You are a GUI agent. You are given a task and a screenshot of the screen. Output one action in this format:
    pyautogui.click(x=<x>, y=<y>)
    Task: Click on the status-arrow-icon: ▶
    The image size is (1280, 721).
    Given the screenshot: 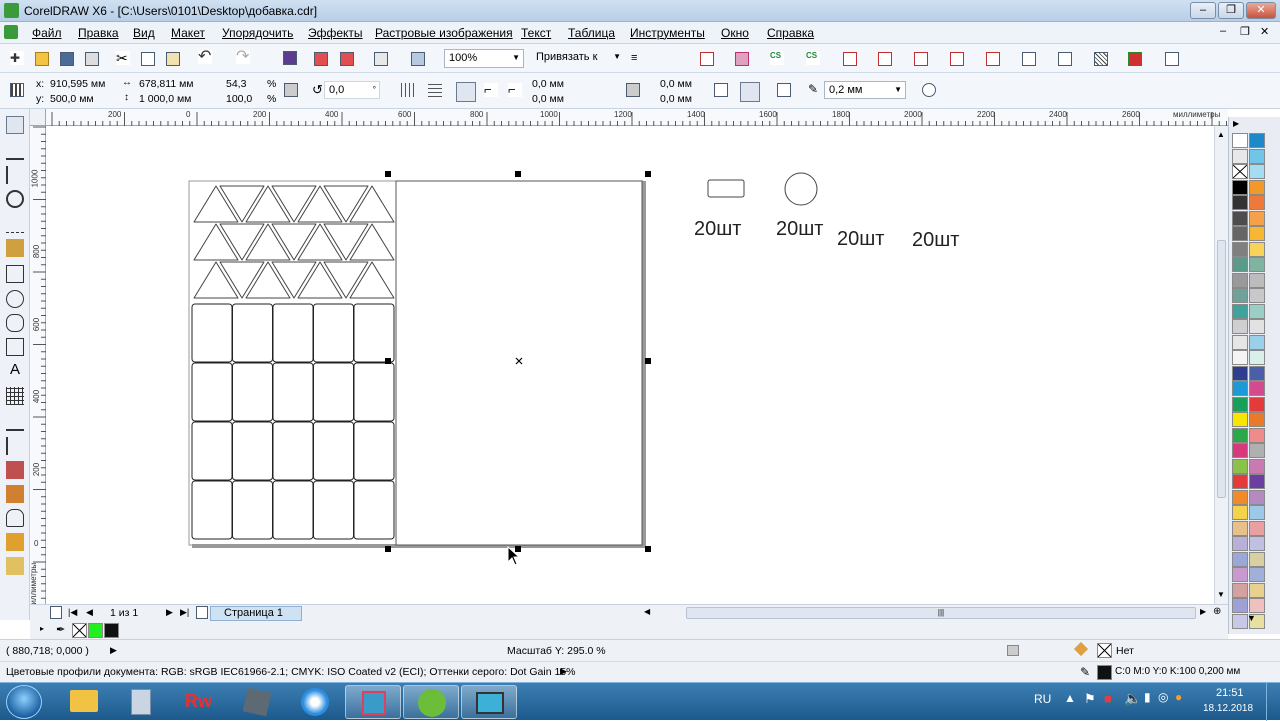 What is the action you would take?
    pyautogui.click(x=113, y=650)
    